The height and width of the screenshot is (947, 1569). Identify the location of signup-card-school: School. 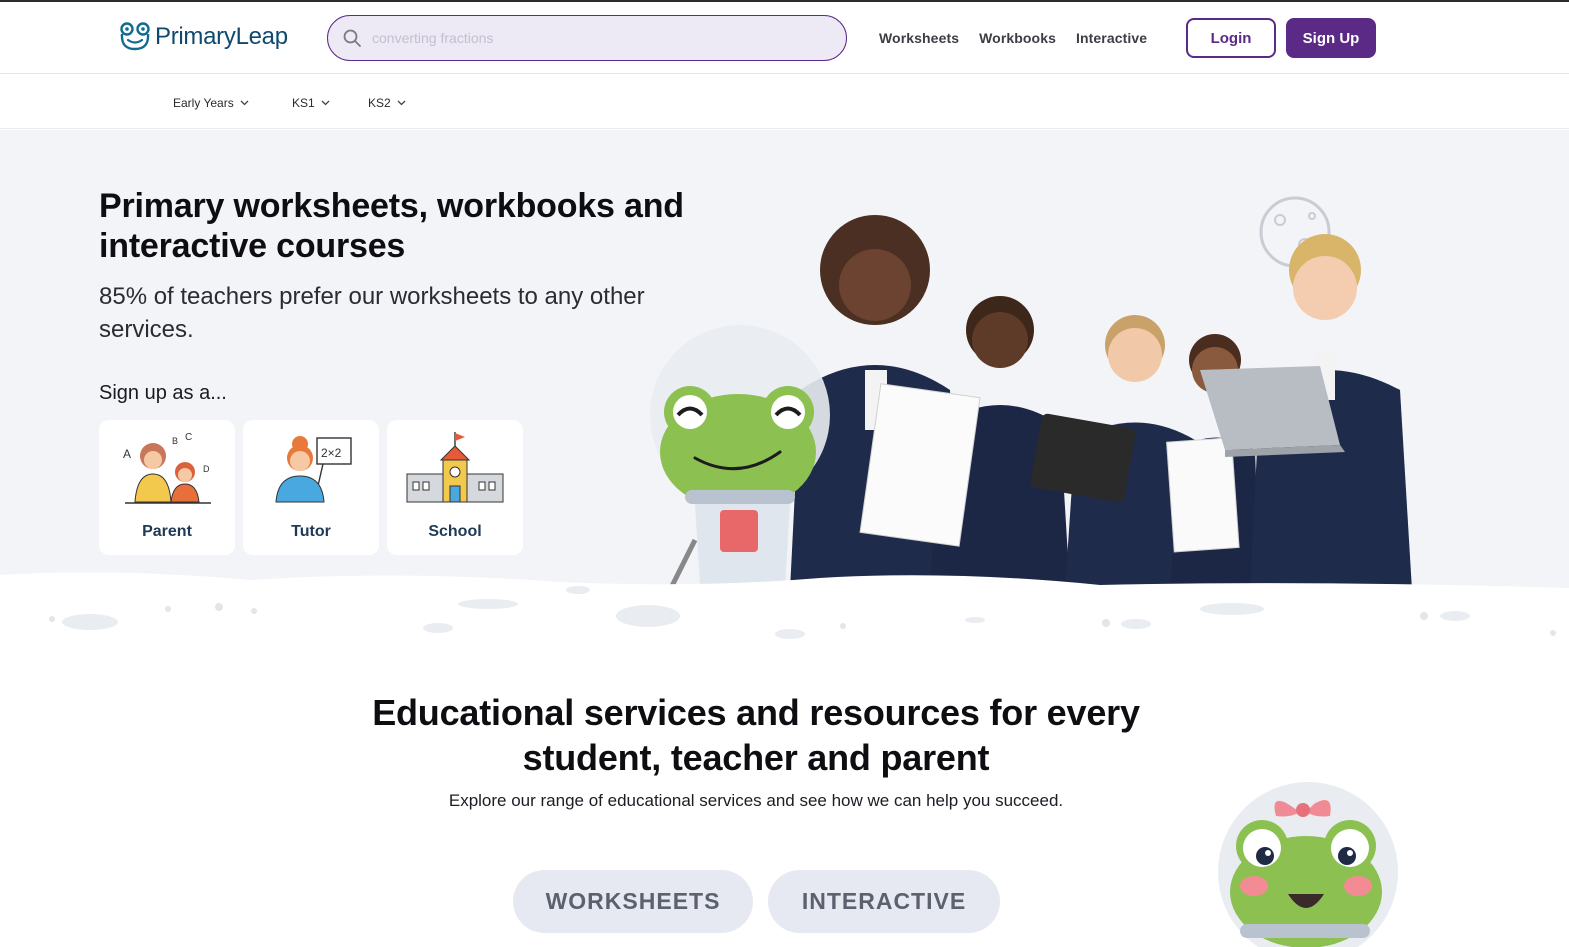
(455, 487).